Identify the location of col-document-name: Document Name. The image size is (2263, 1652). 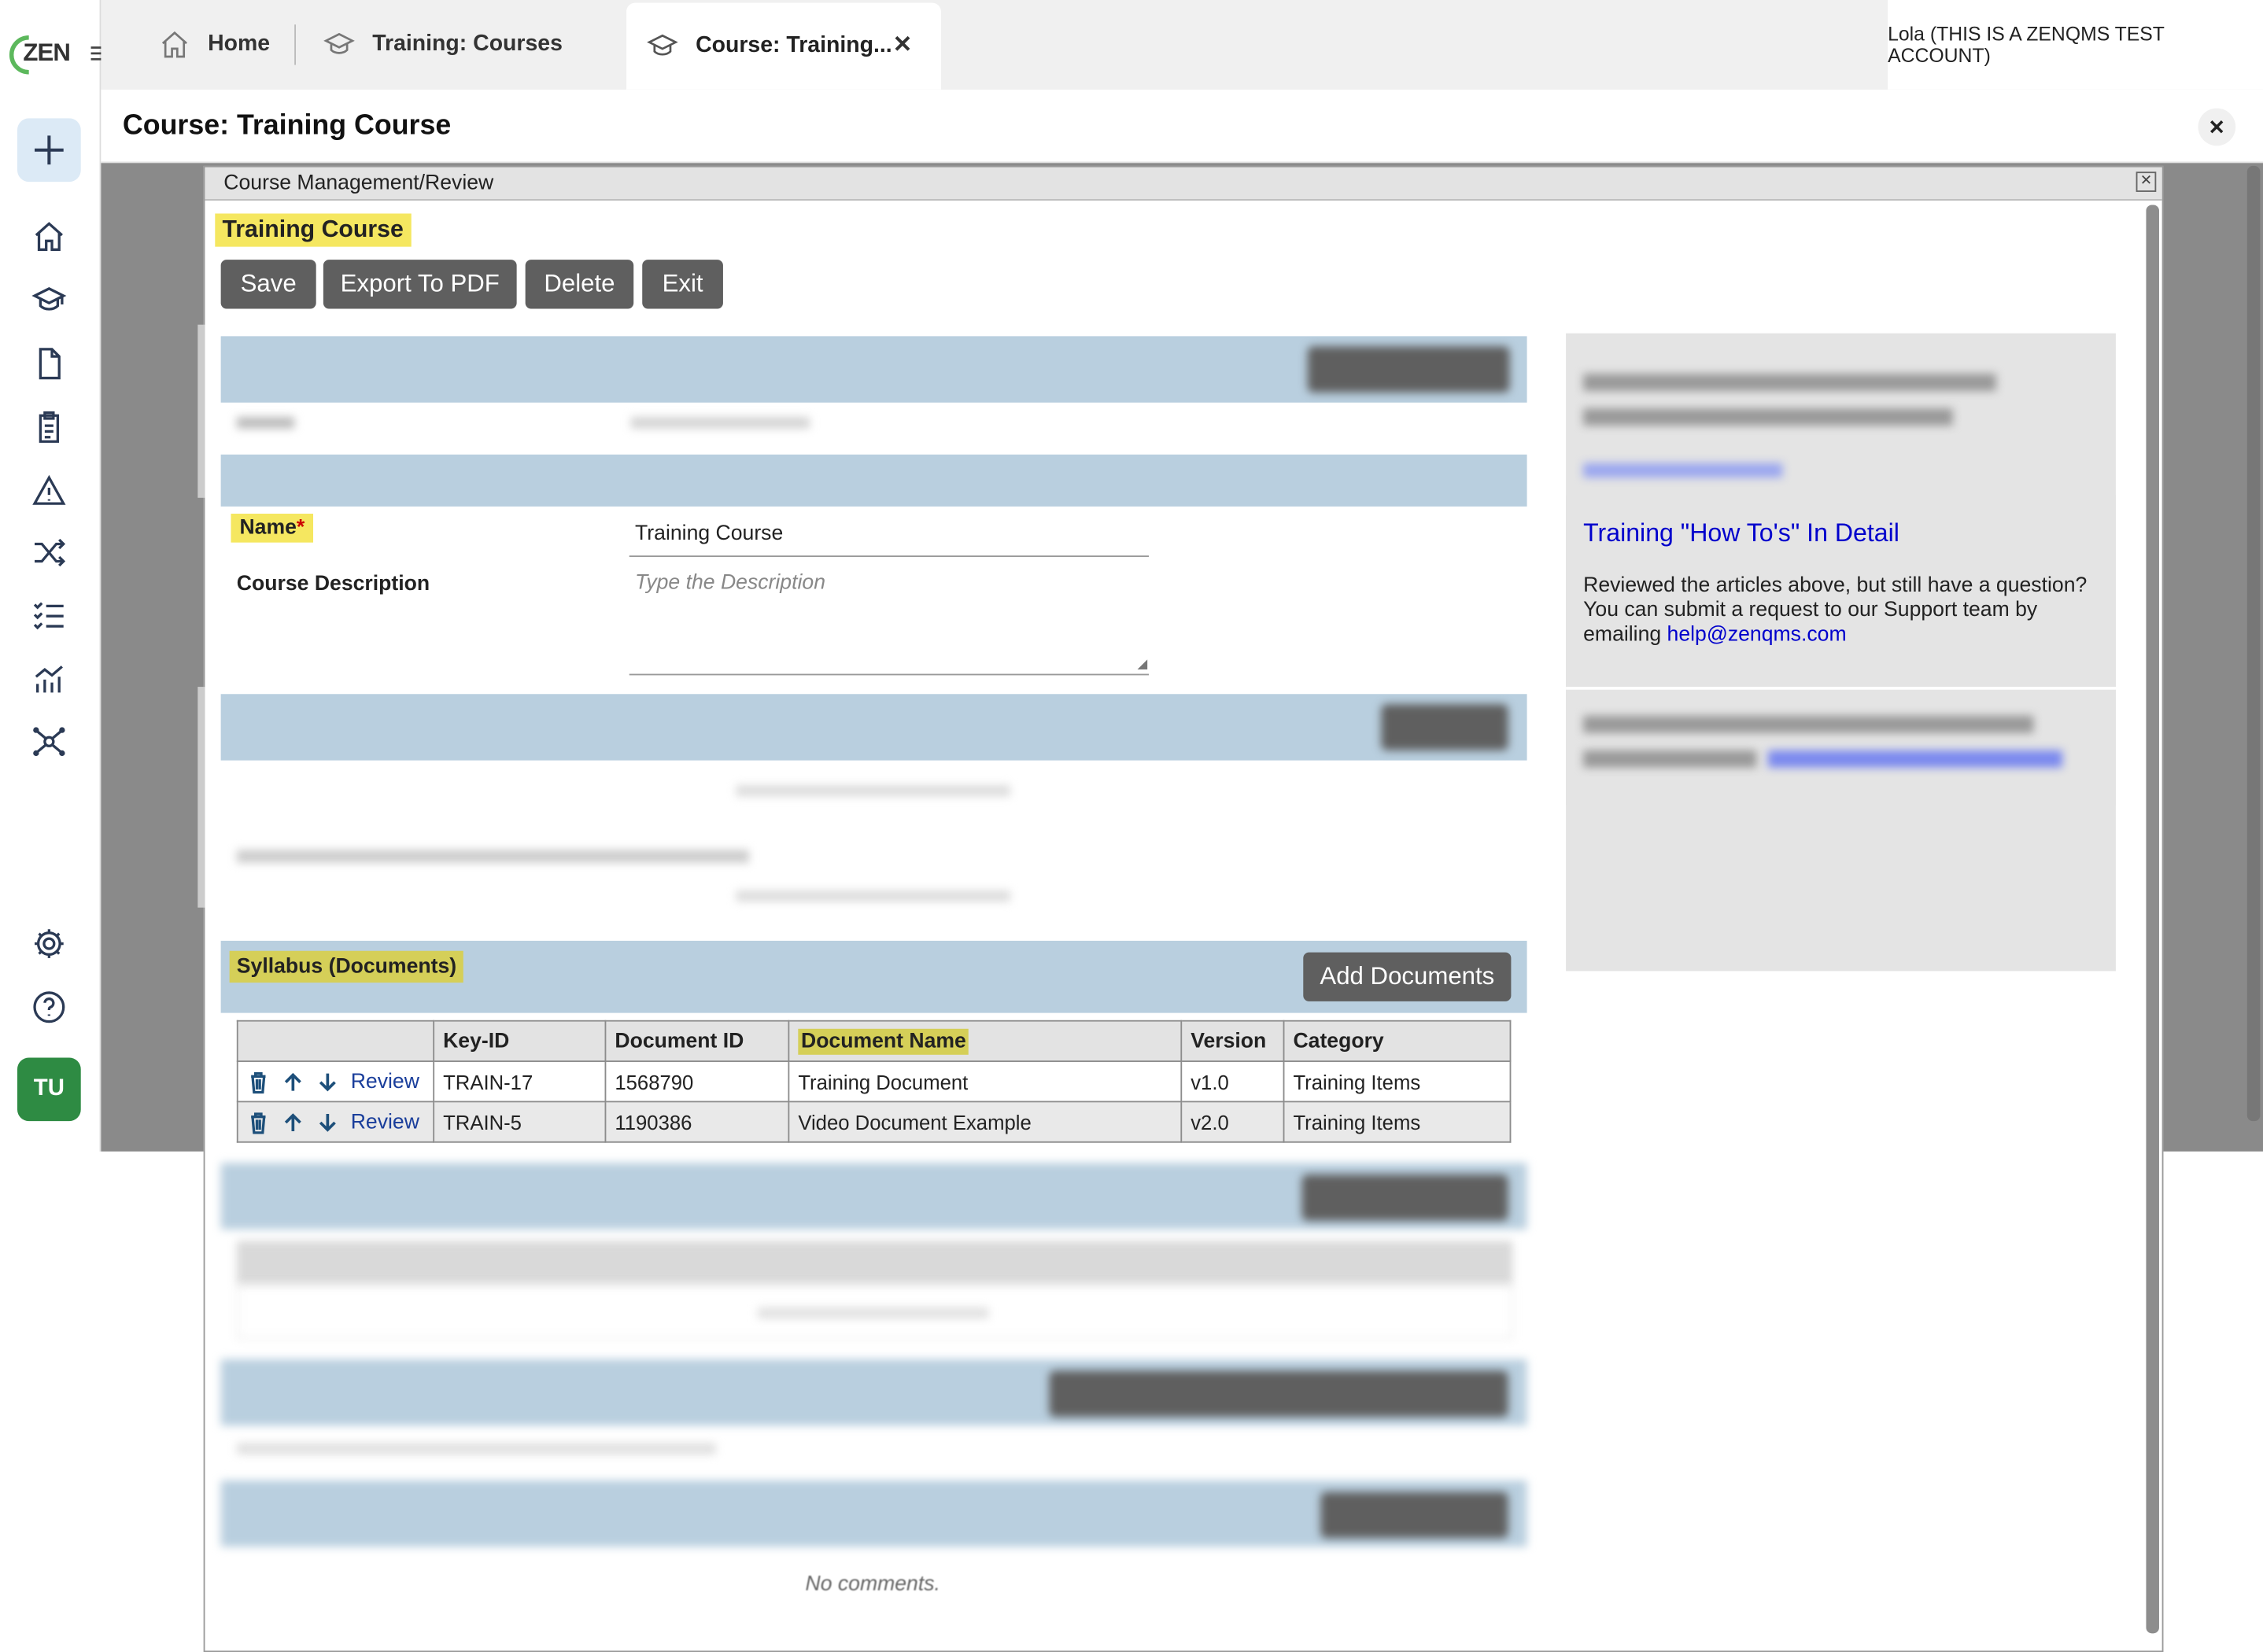
(985, 1041).